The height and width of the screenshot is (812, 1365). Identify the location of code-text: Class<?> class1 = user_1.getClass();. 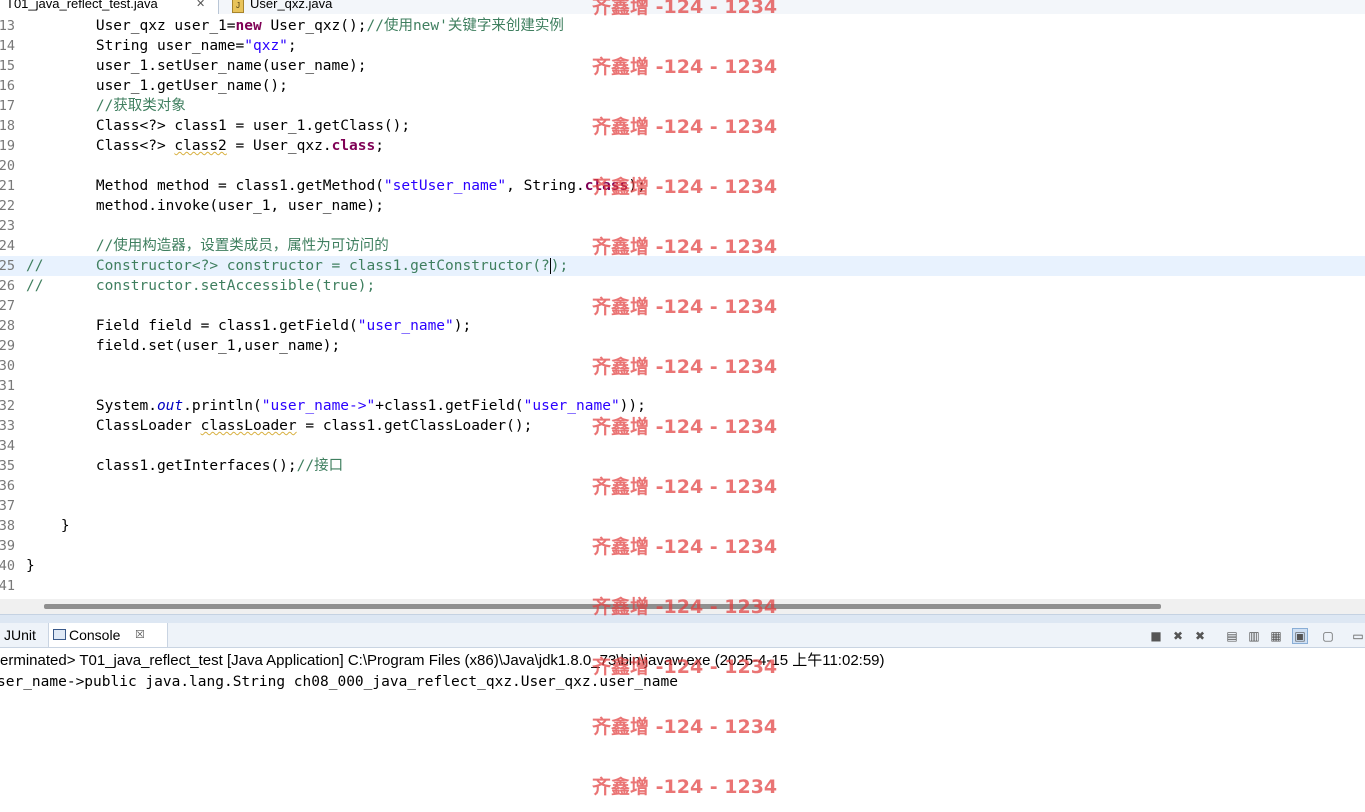
(218, 126).